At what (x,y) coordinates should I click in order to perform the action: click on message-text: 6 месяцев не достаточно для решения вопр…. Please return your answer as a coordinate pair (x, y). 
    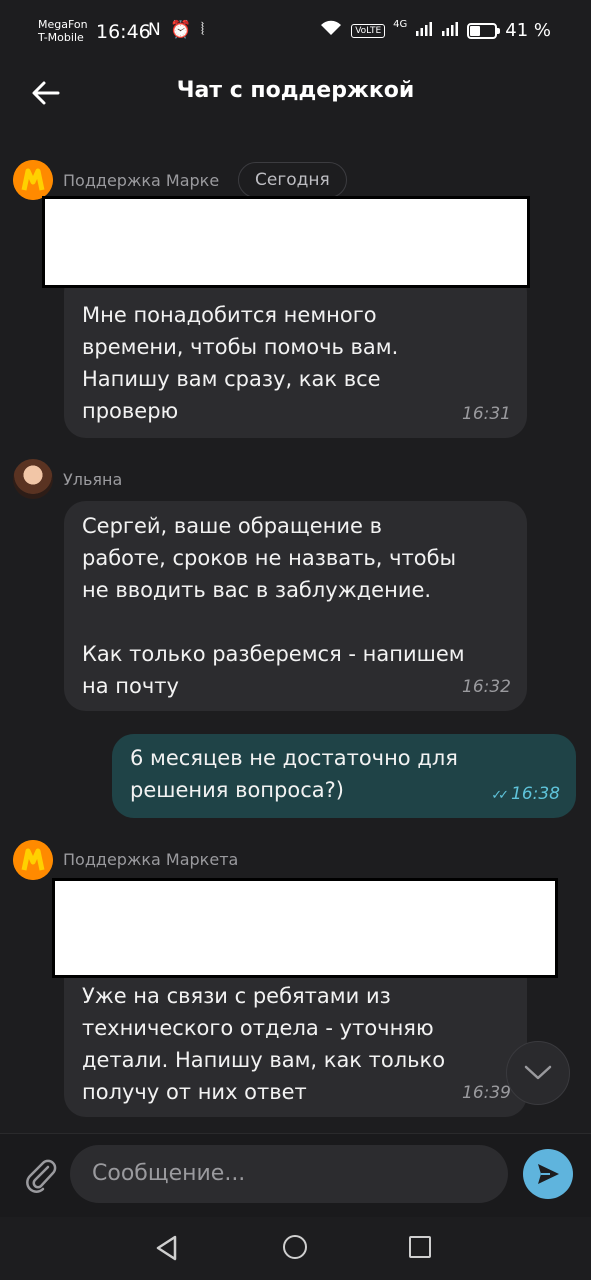
    Looking at the image, I should click on (294, 774).